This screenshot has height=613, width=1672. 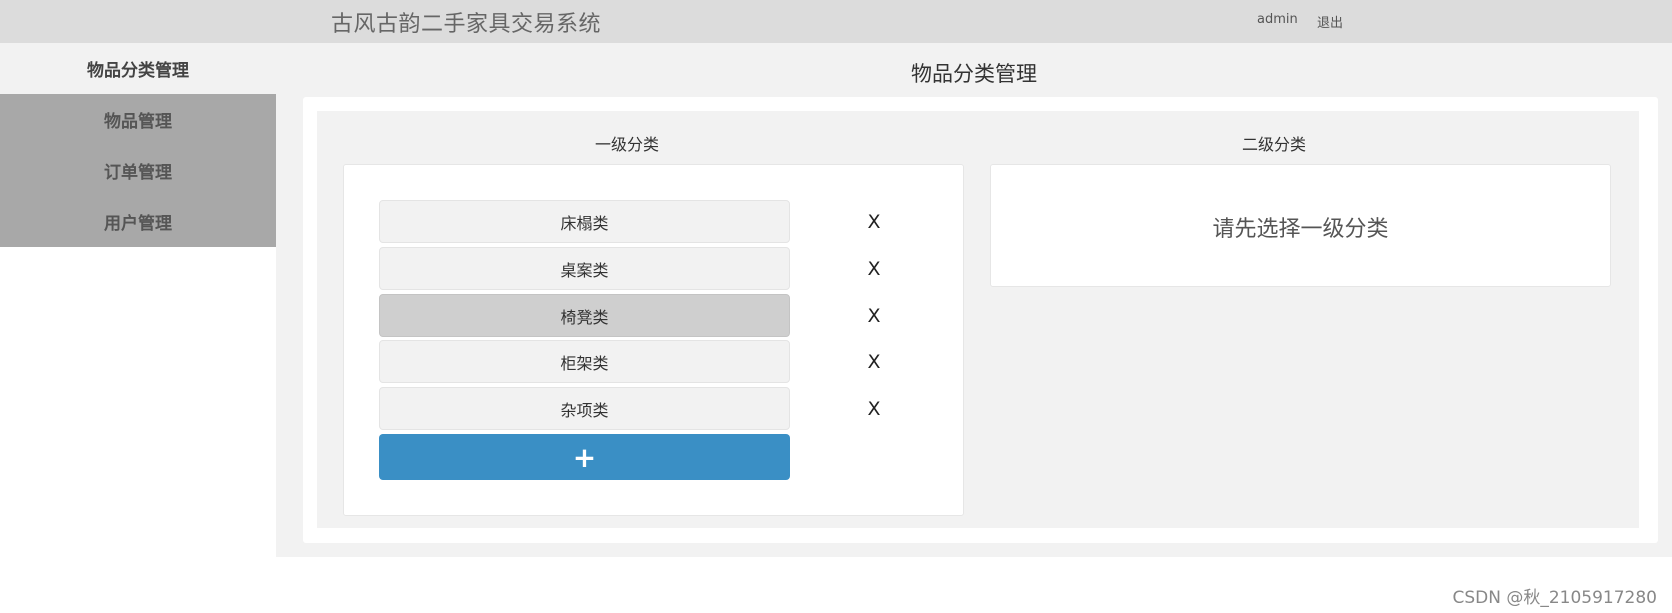 What do you see at coordinates (138, 68) in the screenshot?
I see `sidebar-item-category-management: 物品分类管理` at bounding box center [138, 68].